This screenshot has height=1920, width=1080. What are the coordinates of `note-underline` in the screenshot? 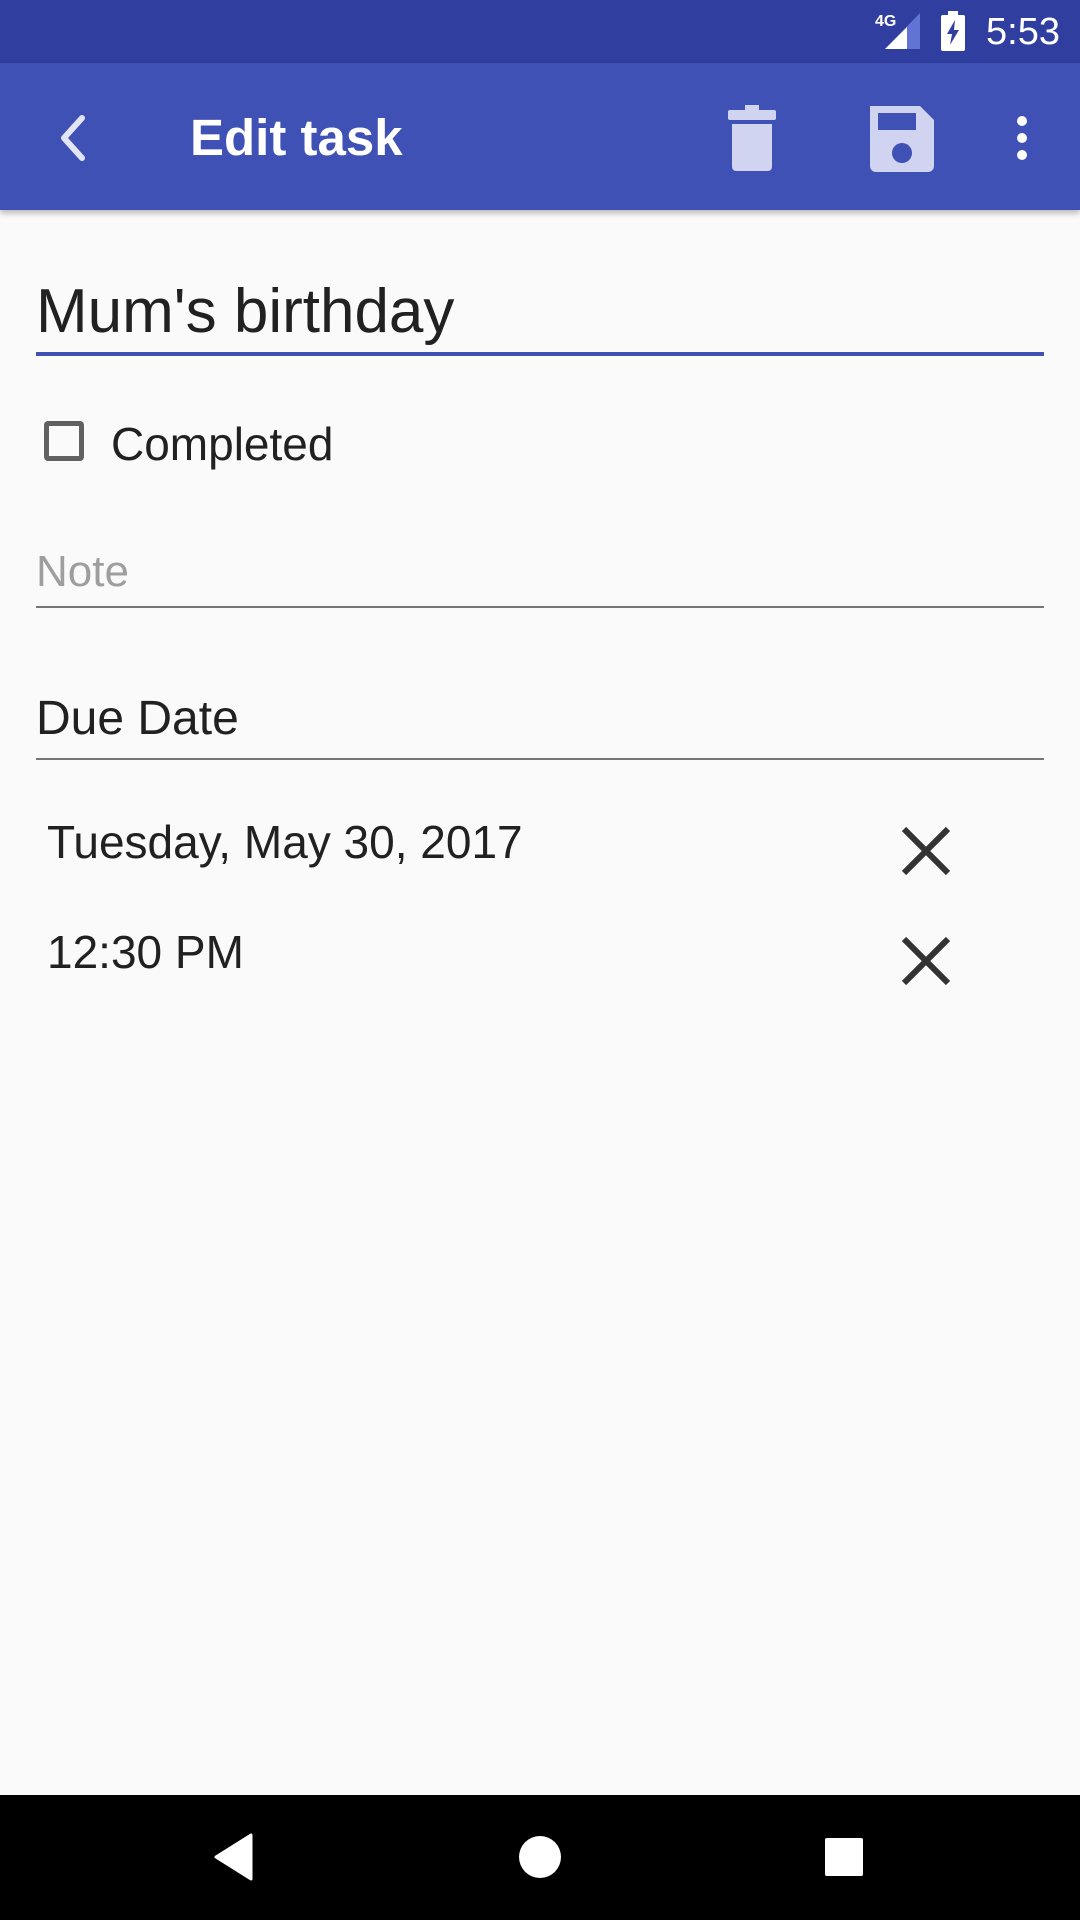 It's located at (540, 607).